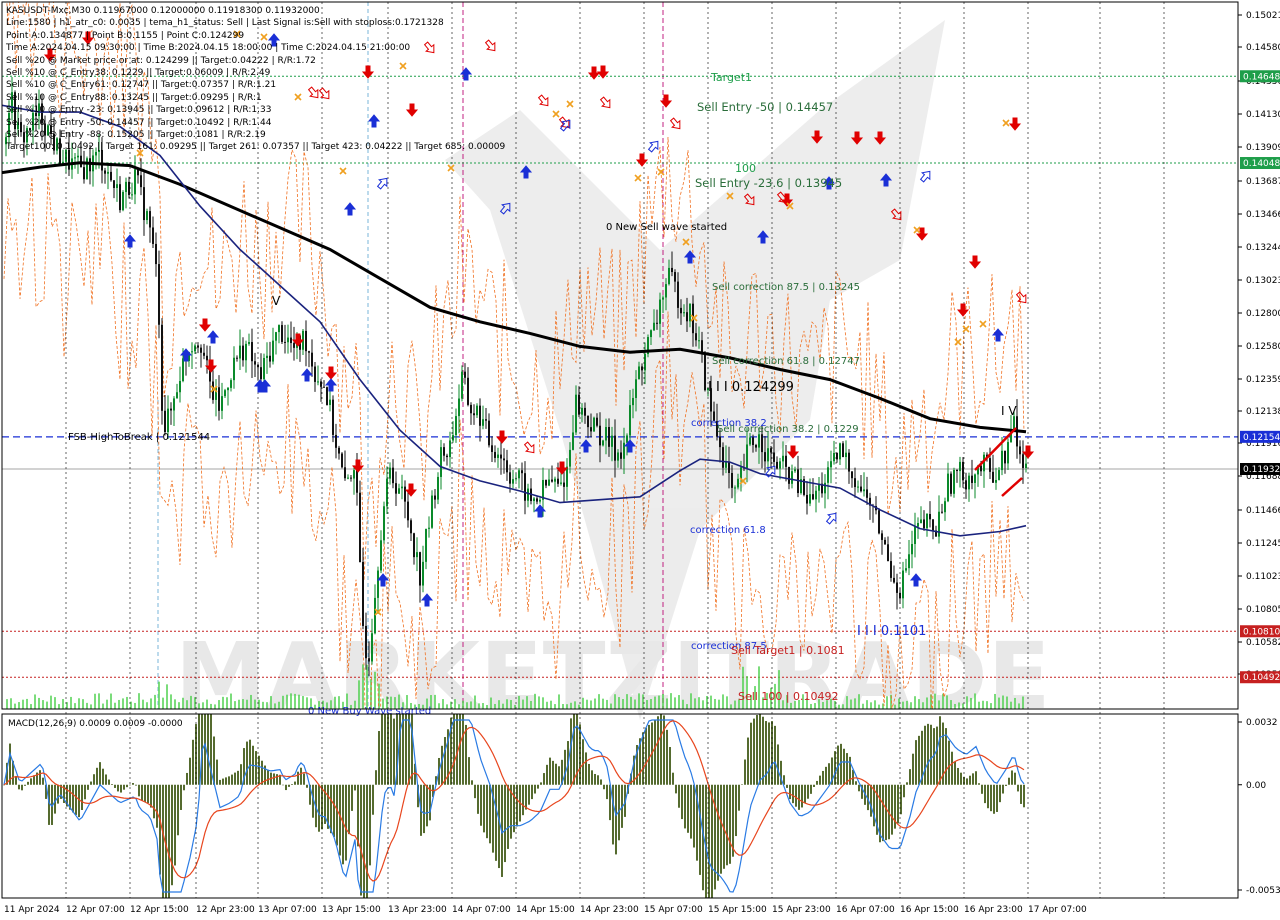  I want to click on price-tag-label: 0.14048, so click(1261, 164).